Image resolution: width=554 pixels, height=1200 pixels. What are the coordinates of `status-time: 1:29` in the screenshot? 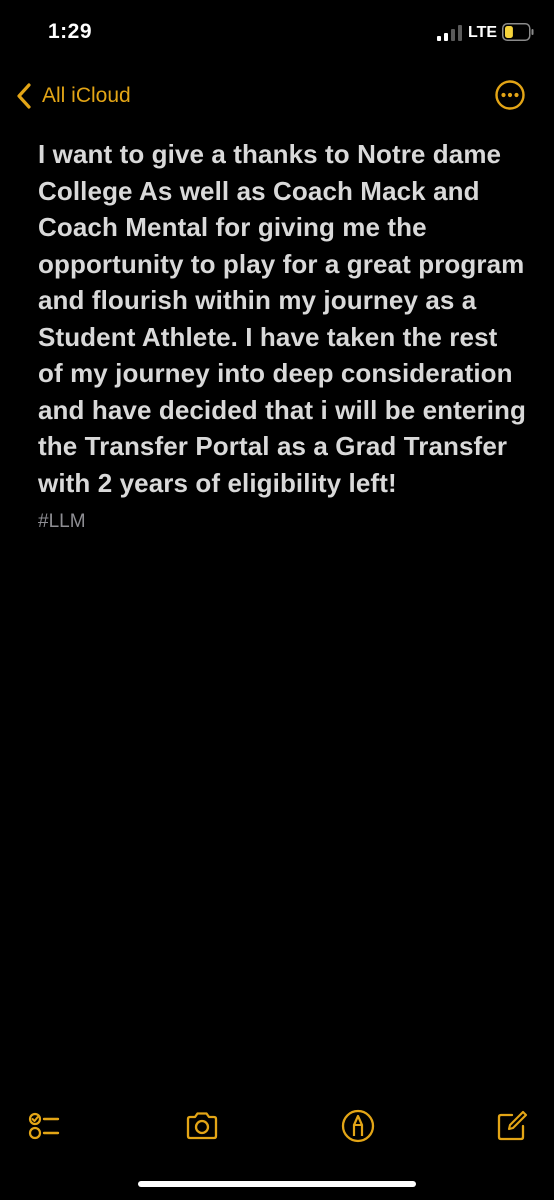 It's located at (70, 31).